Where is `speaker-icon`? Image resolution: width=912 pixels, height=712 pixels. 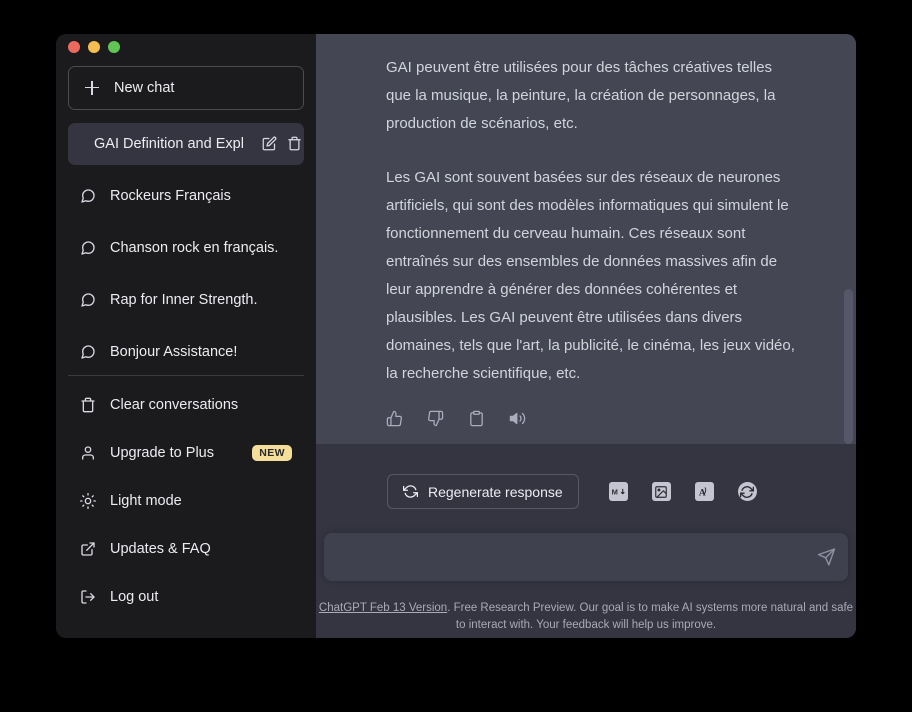
speaker-icon is located at coordinates (517, 418).